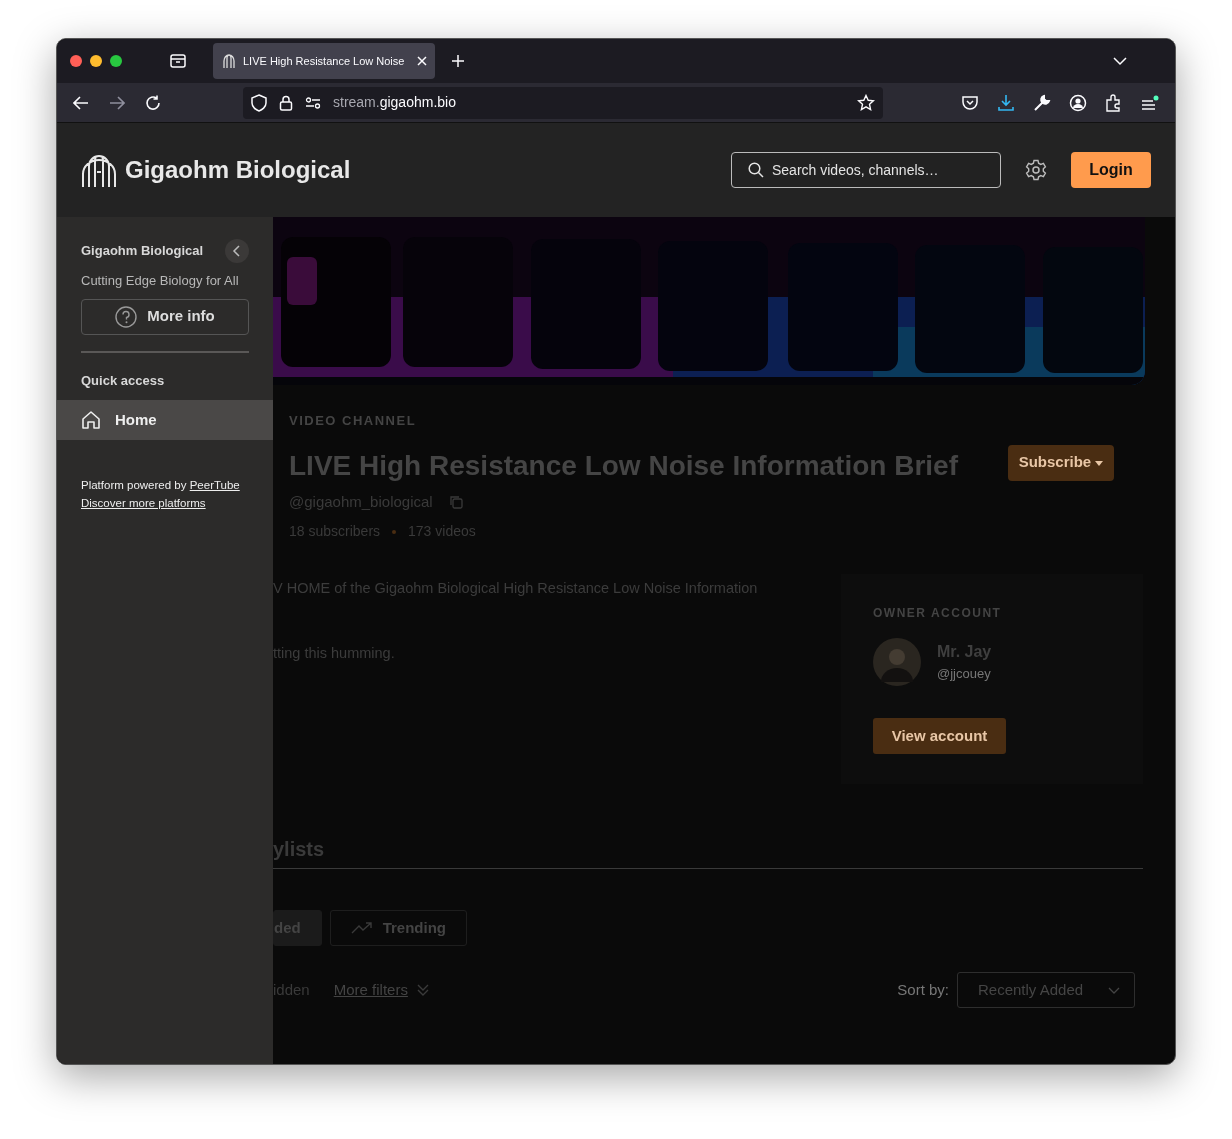 This screenshot has width=1232, height=1139. Describe the element at coordinates (353, 421) in the screenshot. I see `channel-label: VIDEO CHANNEL` at that location.